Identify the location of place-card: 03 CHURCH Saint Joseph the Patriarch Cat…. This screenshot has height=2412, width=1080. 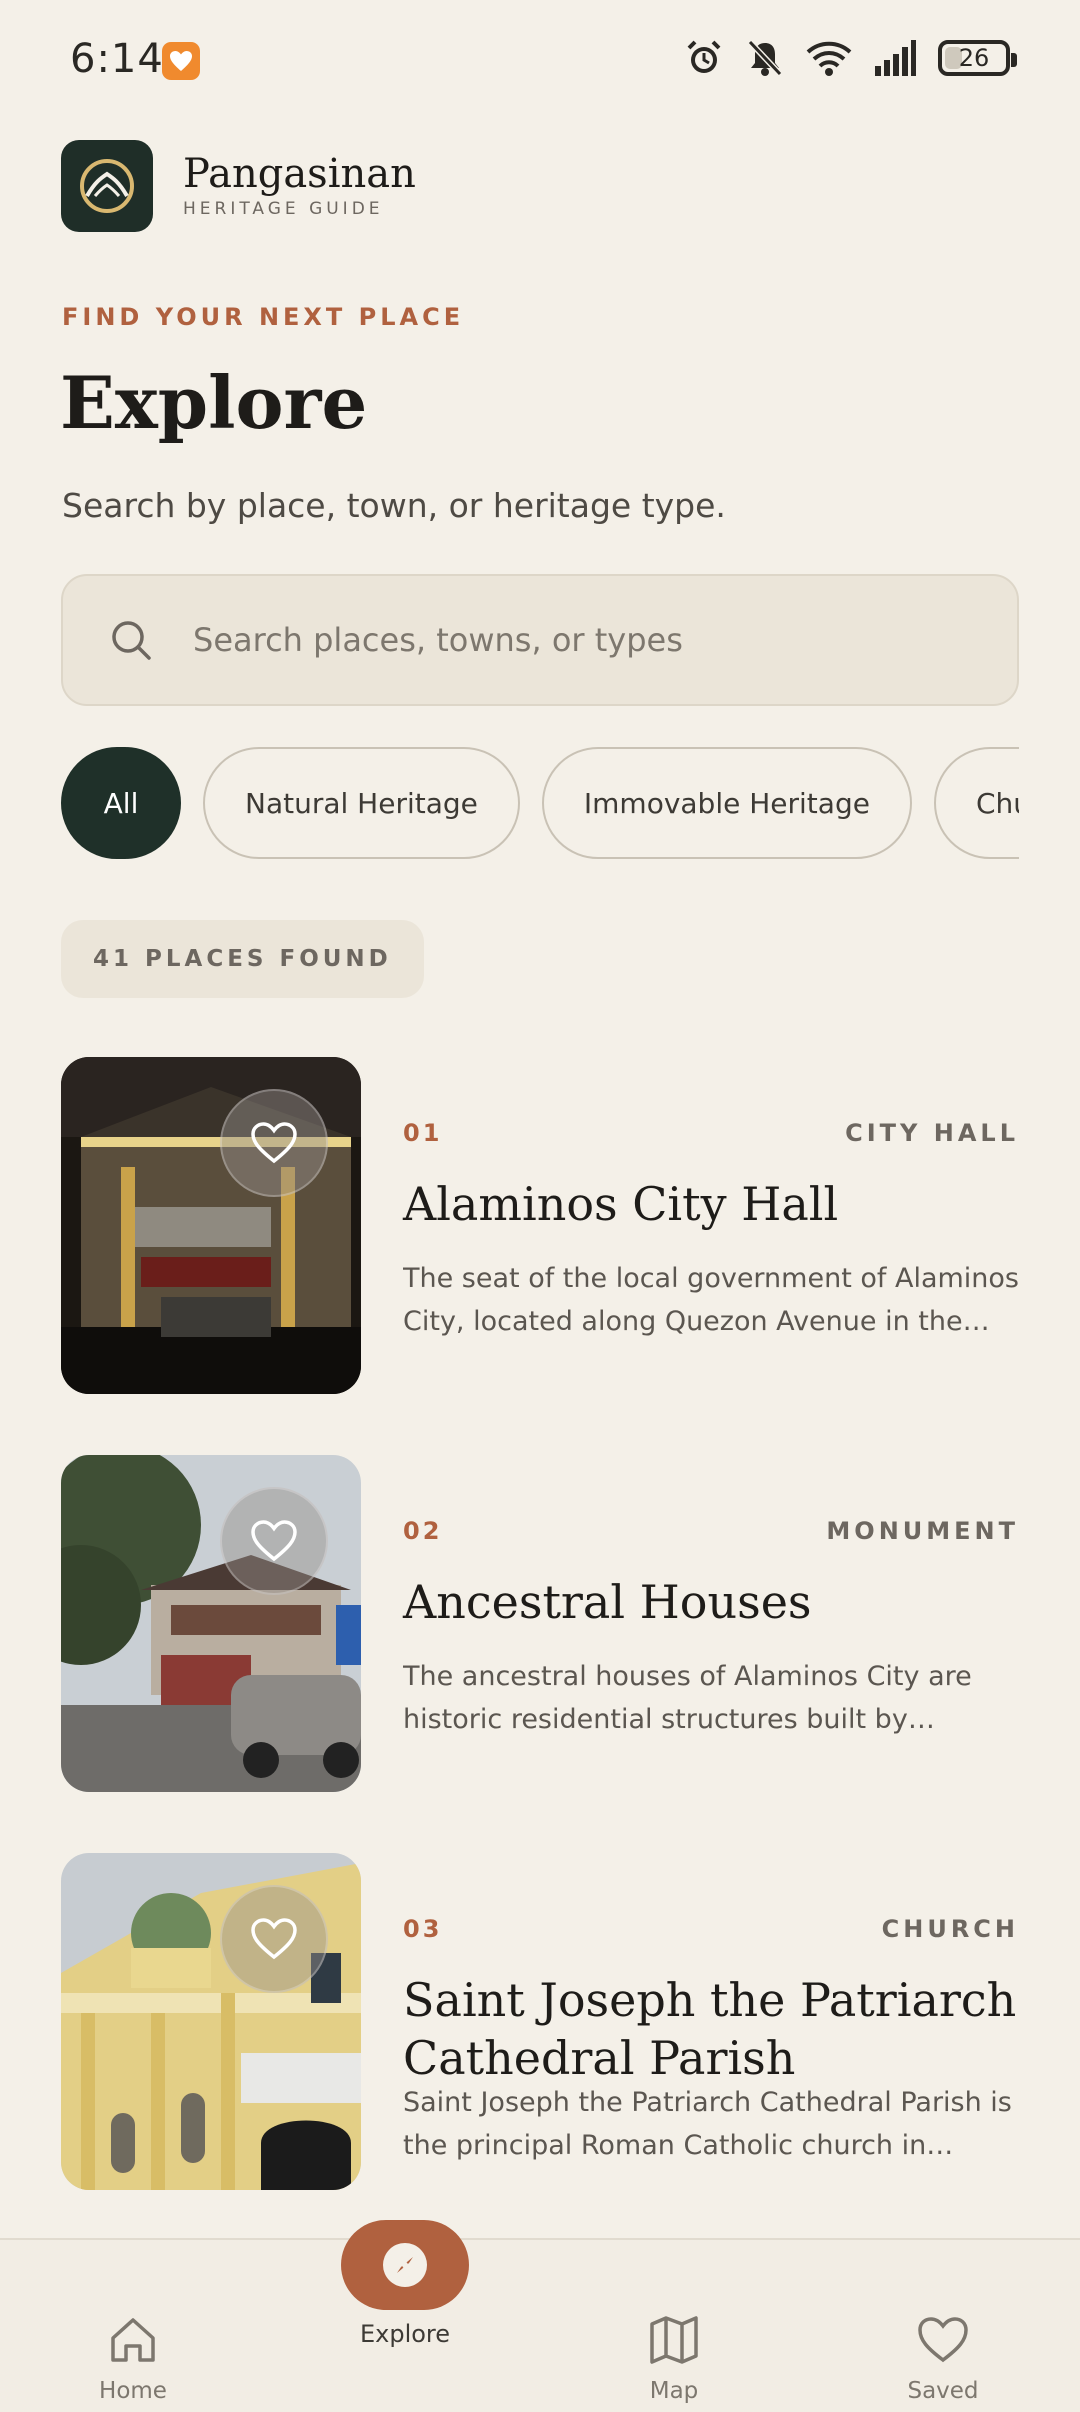
(540, 2021).